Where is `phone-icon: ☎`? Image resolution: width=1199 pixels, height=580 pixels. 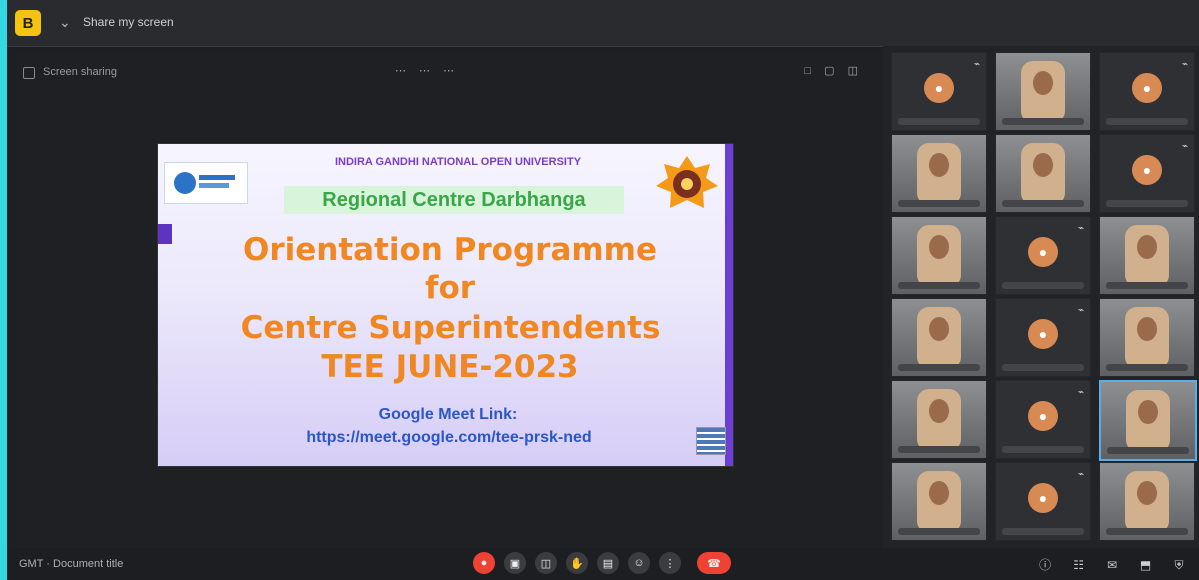 phone-icon: ☎ is located at coordinates (714, 563).